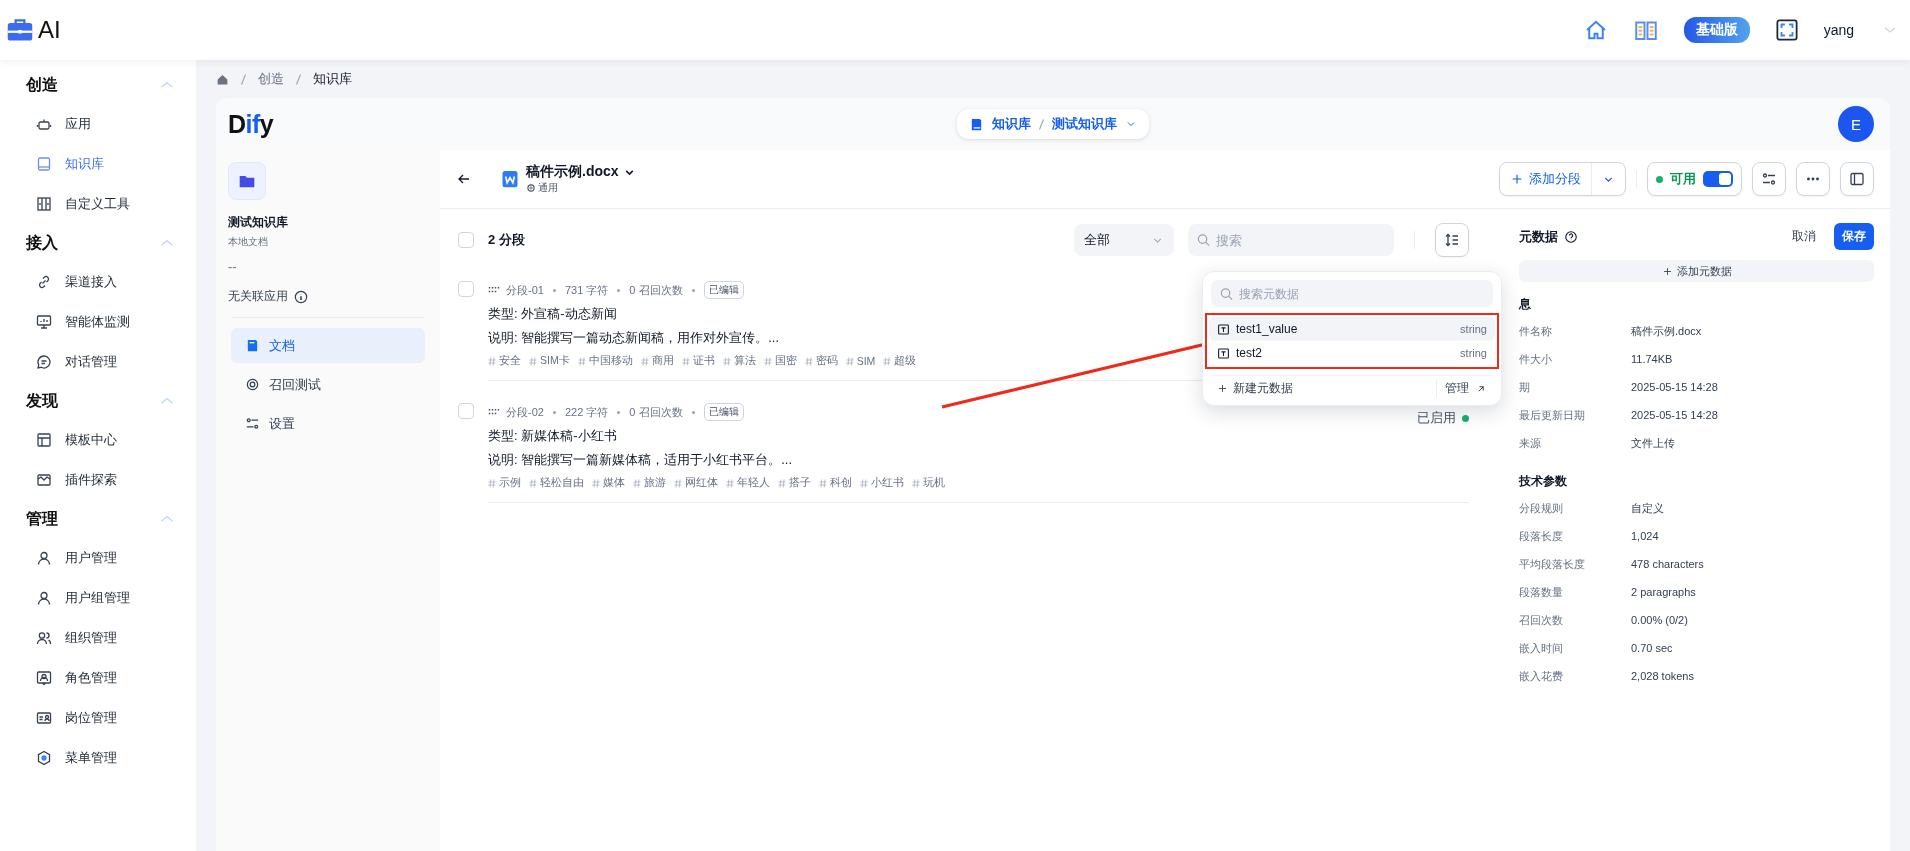  What do you see at coordinates (1652, 648) in the screenshot?
I see `info-value: 0.70 sec` at bounding box center [1652, 648].